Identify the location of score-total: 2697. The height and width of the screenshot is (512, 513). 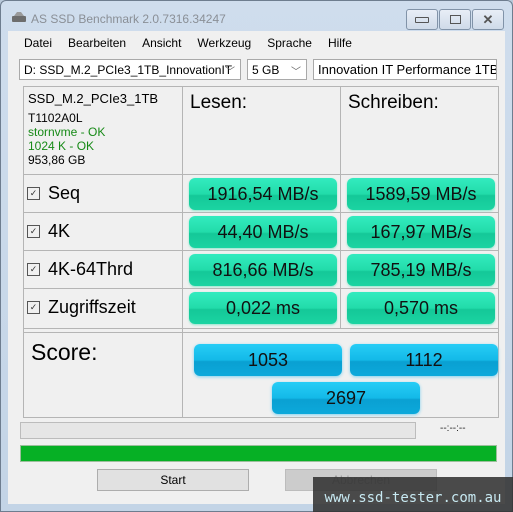
(346, 398).